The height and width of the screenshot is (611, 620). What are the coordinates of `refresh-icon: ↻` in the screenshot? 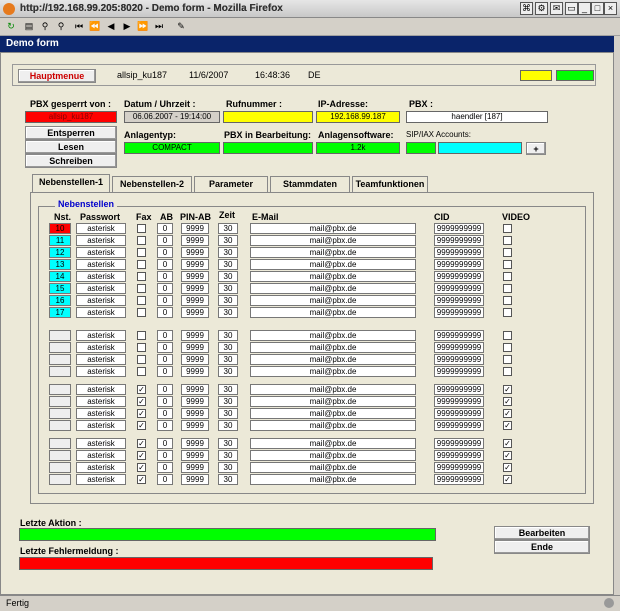 It's located at (11, 26).